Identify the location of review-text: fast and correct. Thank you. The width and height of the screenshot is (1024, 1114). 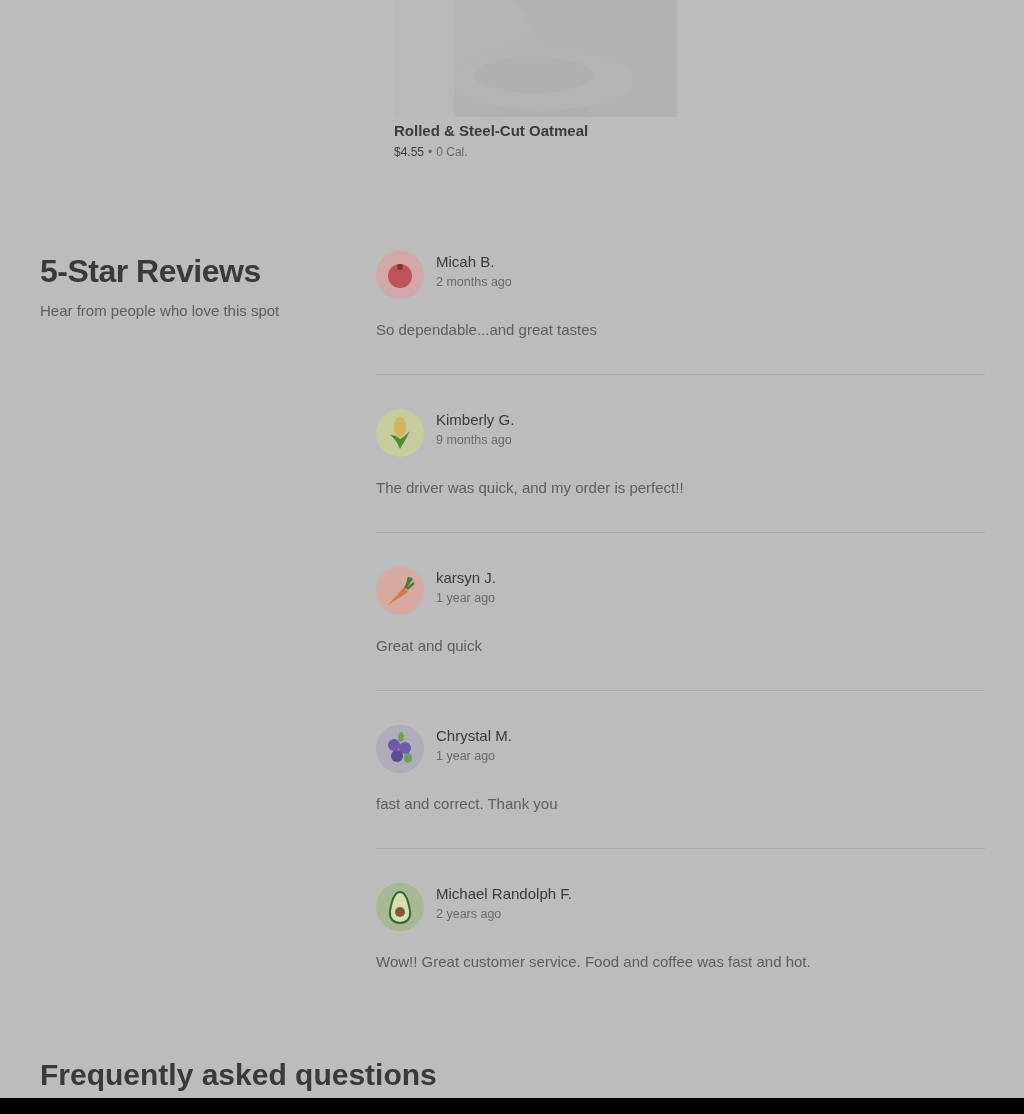
(467, 803).